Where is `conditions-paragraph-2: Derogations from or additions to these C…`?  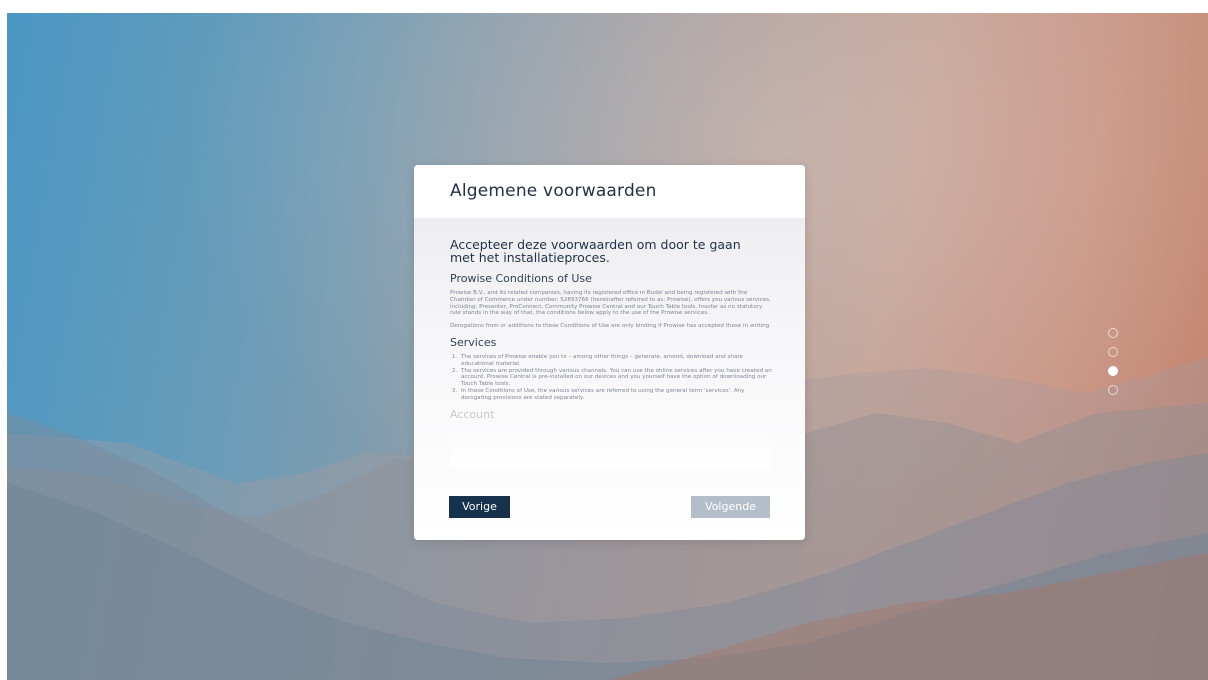
conditions-paragraph-2: Derogations from or additions to these C… is located at coordinates (610, 326).